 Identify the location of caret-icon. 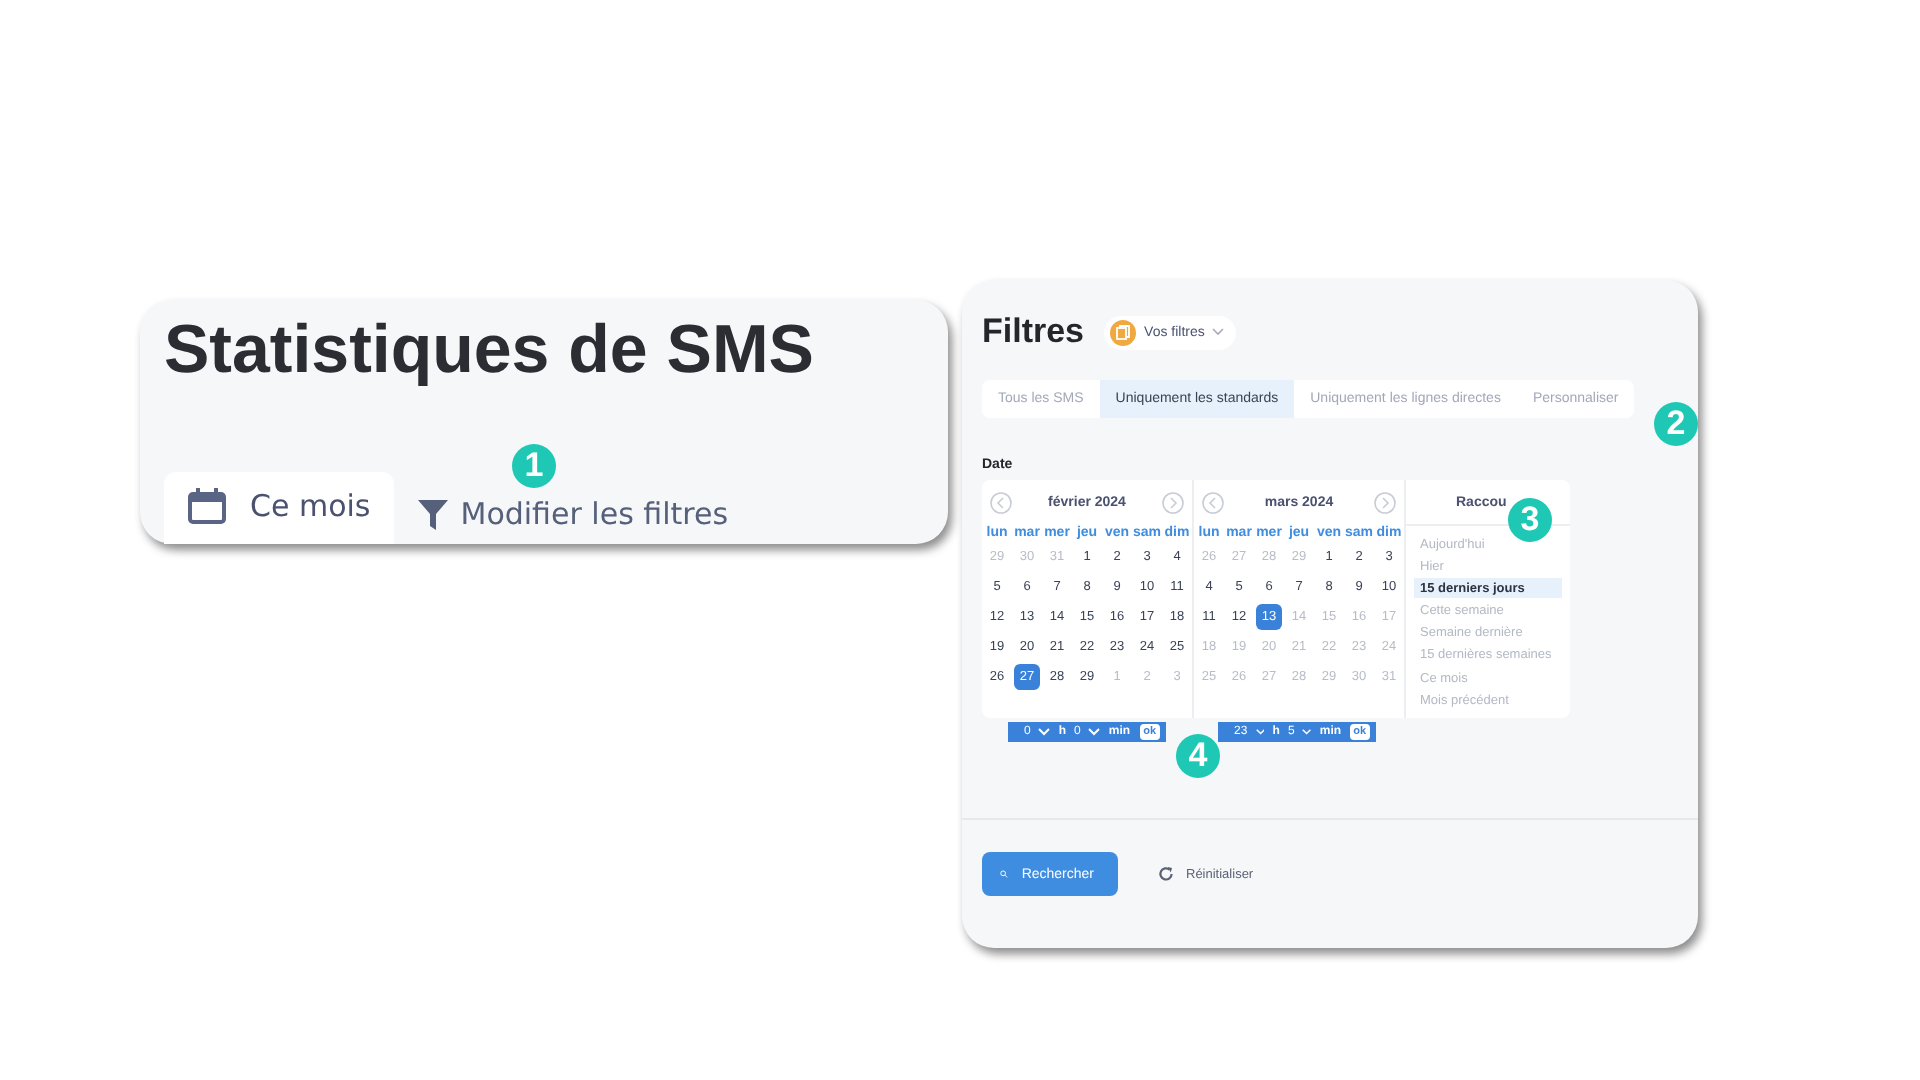
(1218, 332).